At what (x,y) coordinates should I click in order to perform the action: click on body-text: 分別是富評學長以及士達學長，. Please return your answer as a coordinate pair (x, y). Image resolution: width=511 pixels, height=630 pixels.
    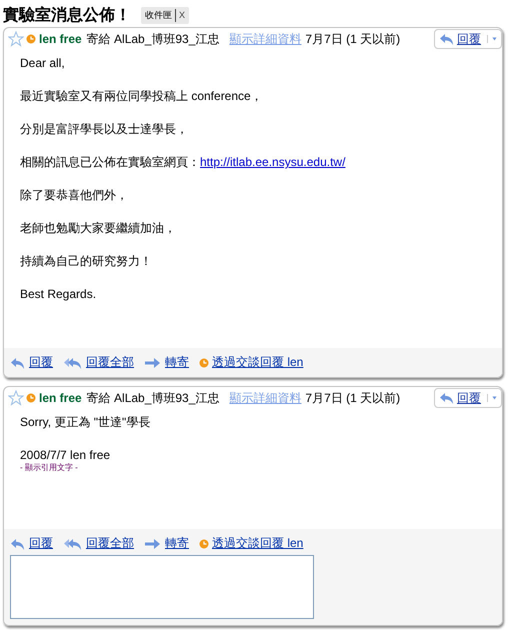
    Looking at the image, I should click on (104, 129).